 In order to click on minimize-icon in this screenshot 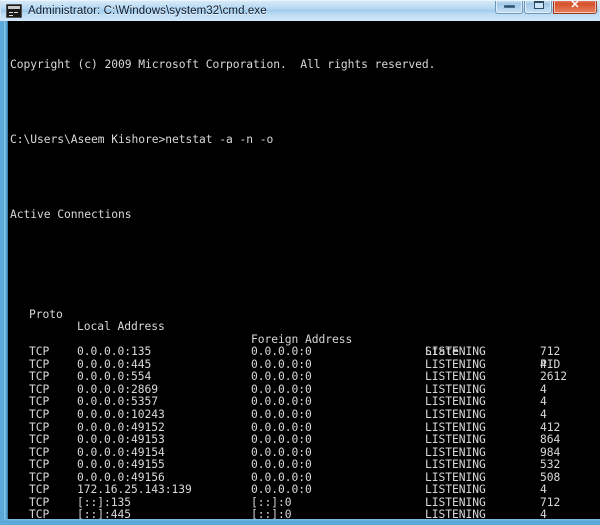, I will do `click(509, 6)`.